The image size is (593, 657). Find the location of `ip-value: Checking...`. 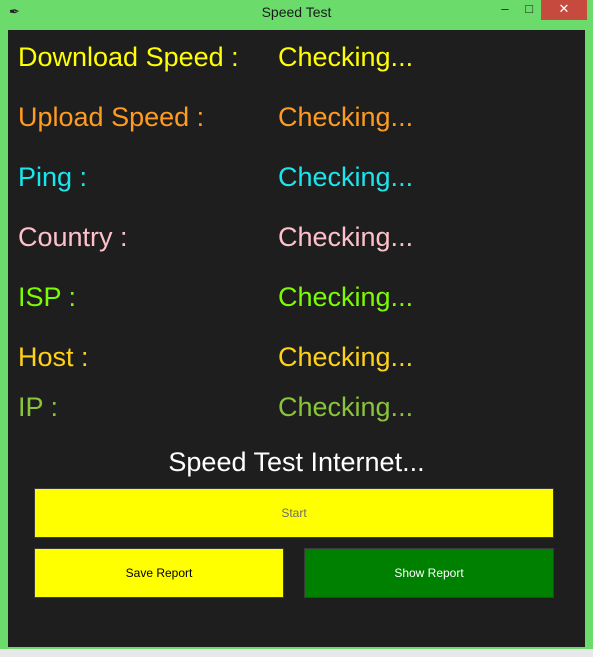

ip-value: Checking... is located at coordinates (346, 407).